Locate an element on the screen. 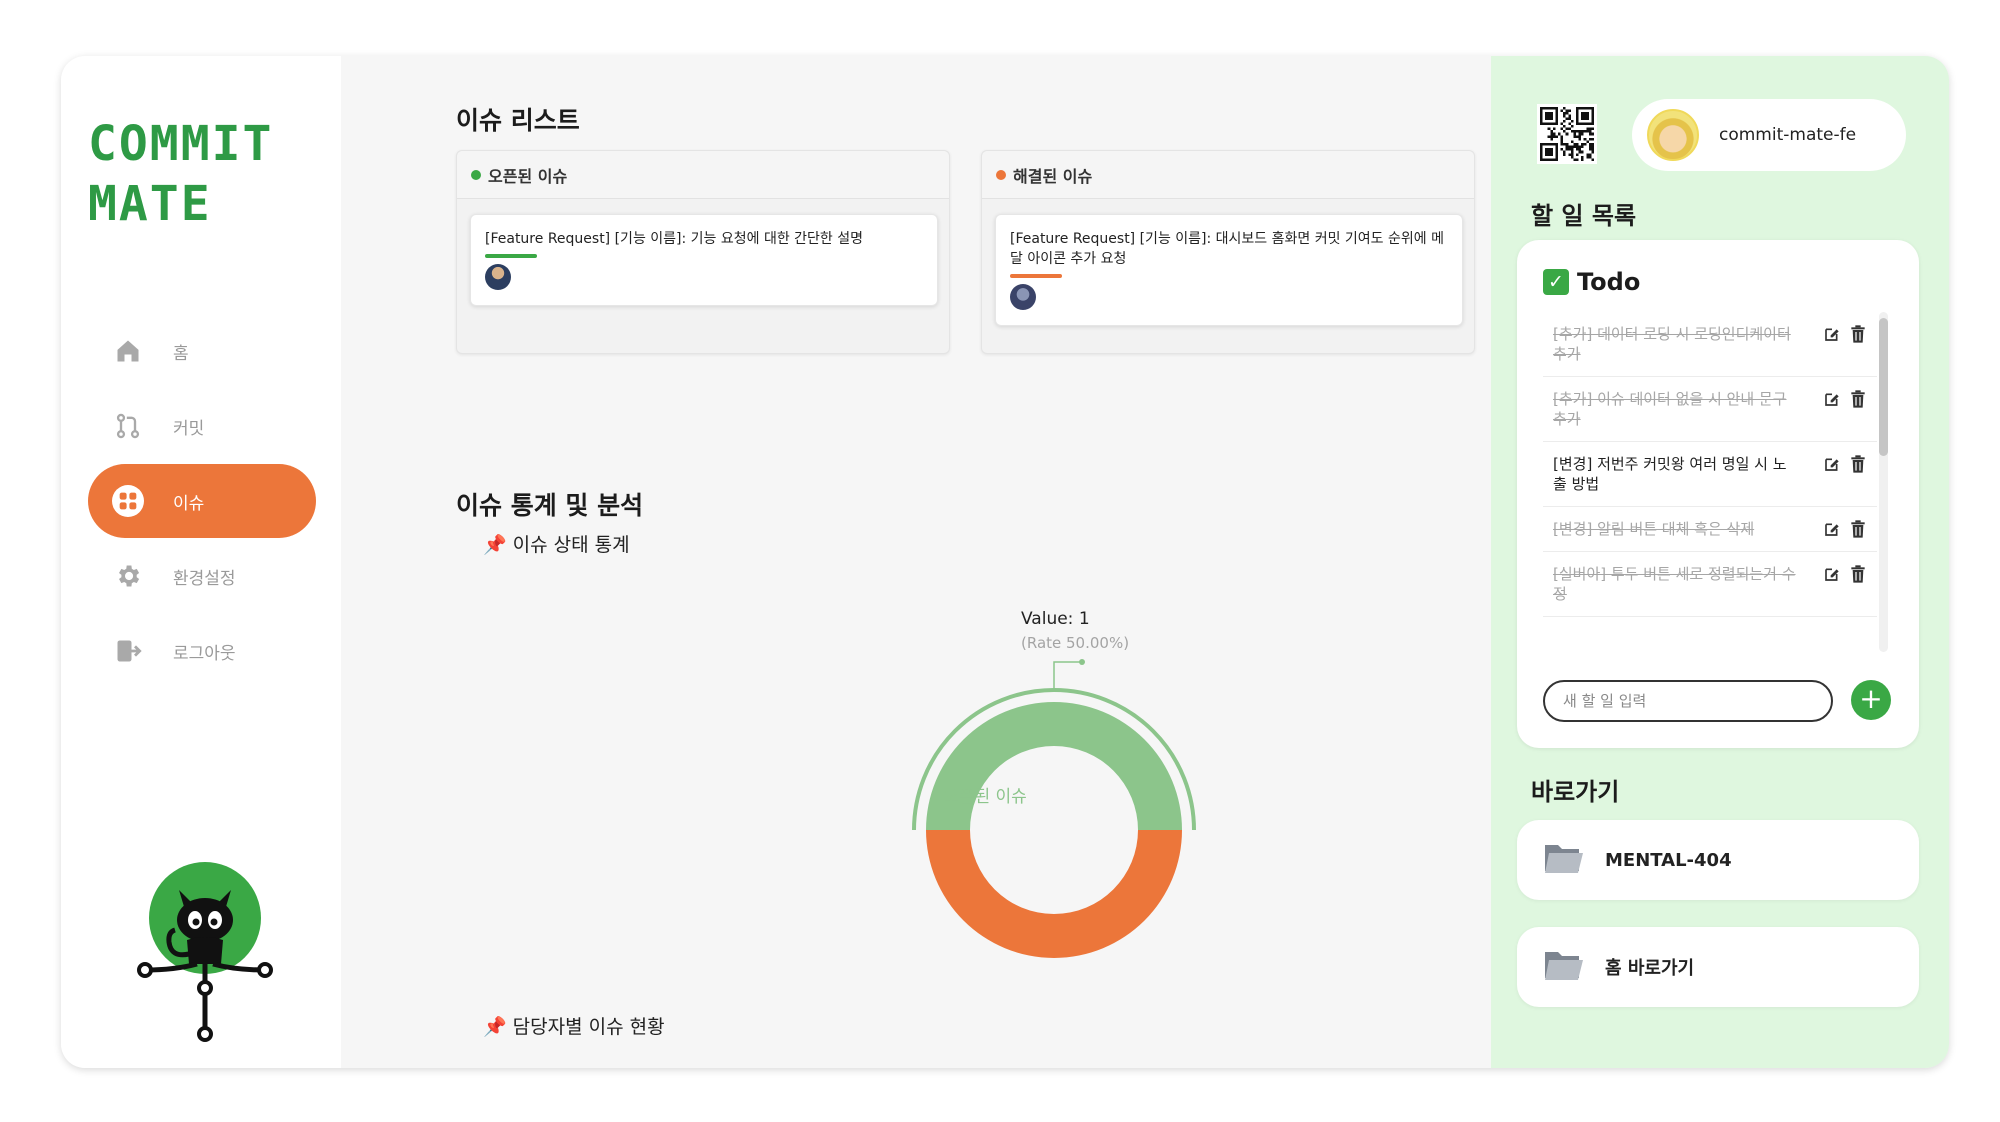 This screenshot has height=1122, width=2000. closed-issues-header: 해결된 이슈 is located at coordinates (1228, 175).